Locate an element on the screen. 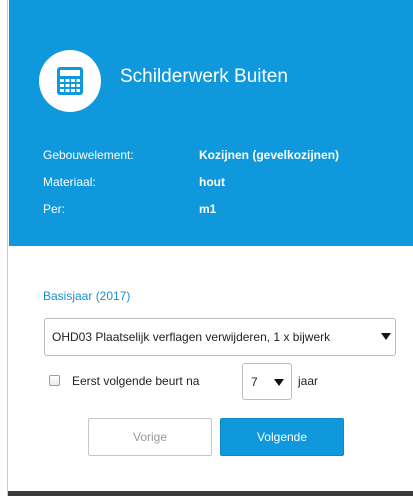  info-value-gebouwelement: Kozijnen (gevelkozijnen) is located at coordinates (269, 155).